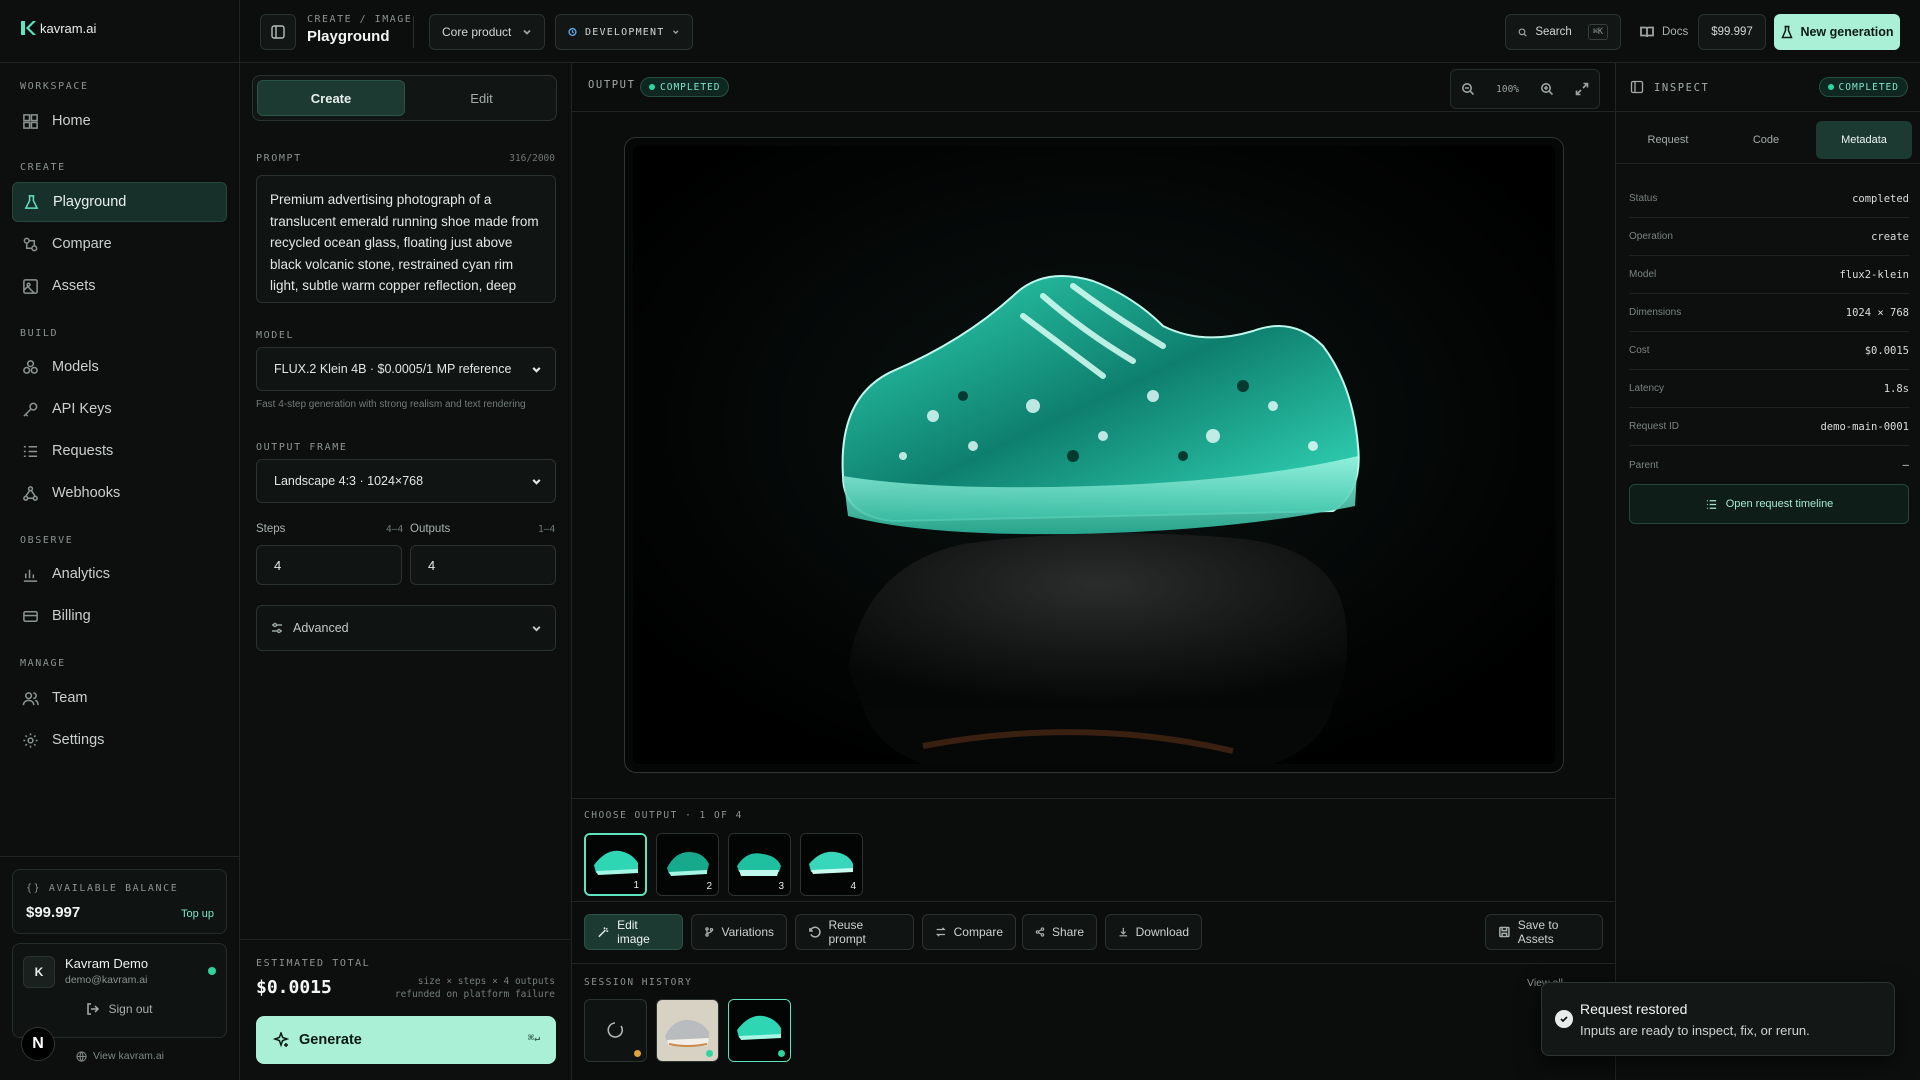  Describe the element at coordinates (1668, 140) in the screenshot. I see `tab-request: Request` at that location.